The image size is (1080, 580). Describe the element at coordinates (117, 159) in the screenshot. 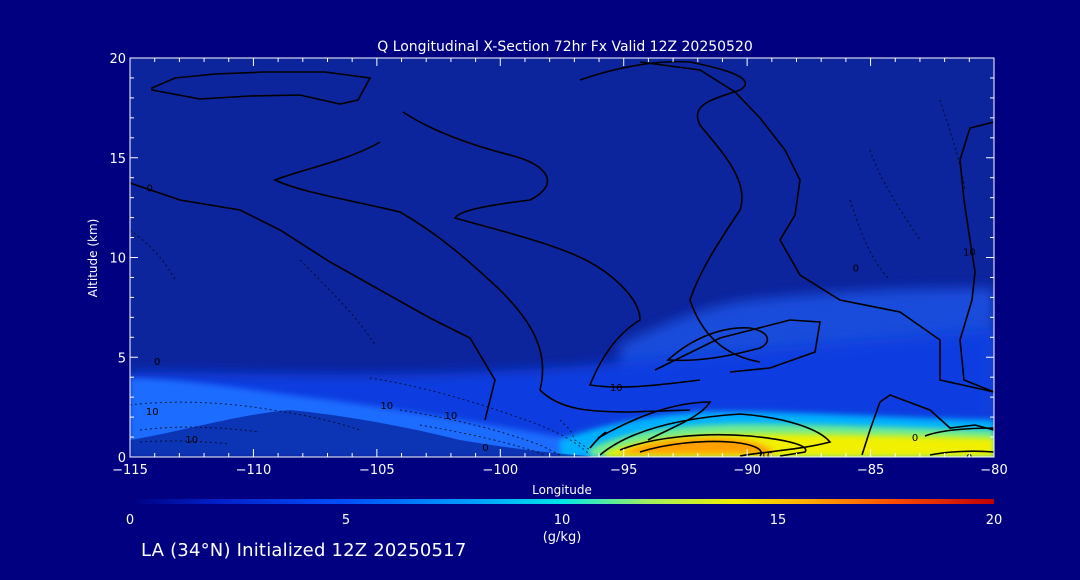

I see `y-tick-label: 15` at that location.